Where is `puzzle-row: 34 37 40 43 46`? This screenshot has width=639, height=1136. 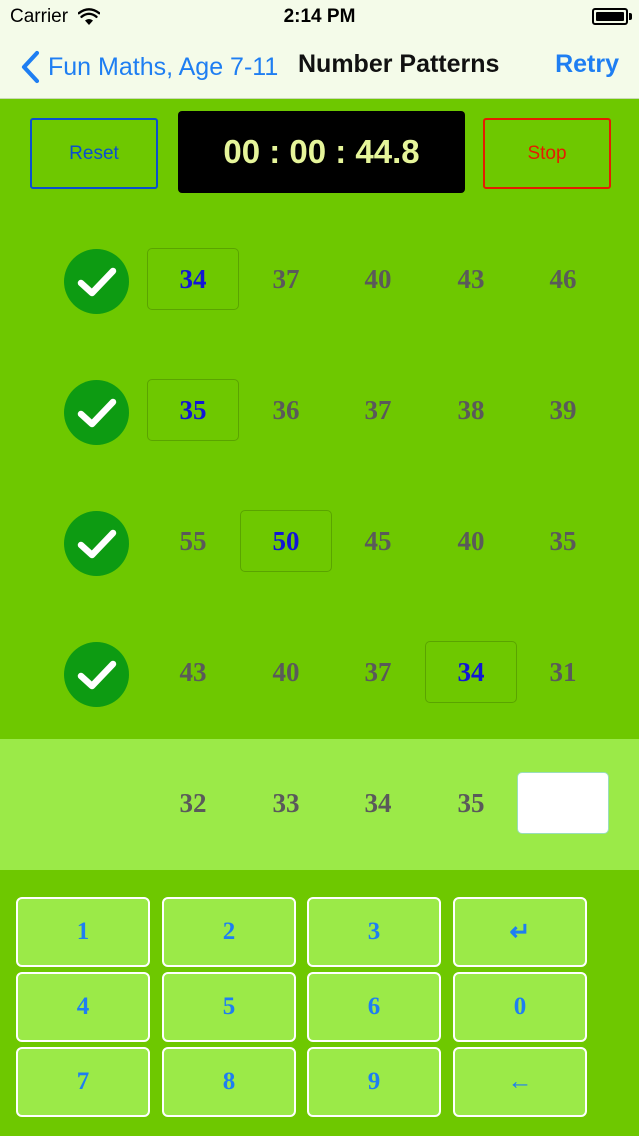
puzzle-row: 34 37 40 43 46 is located at coordinates (319, 281).